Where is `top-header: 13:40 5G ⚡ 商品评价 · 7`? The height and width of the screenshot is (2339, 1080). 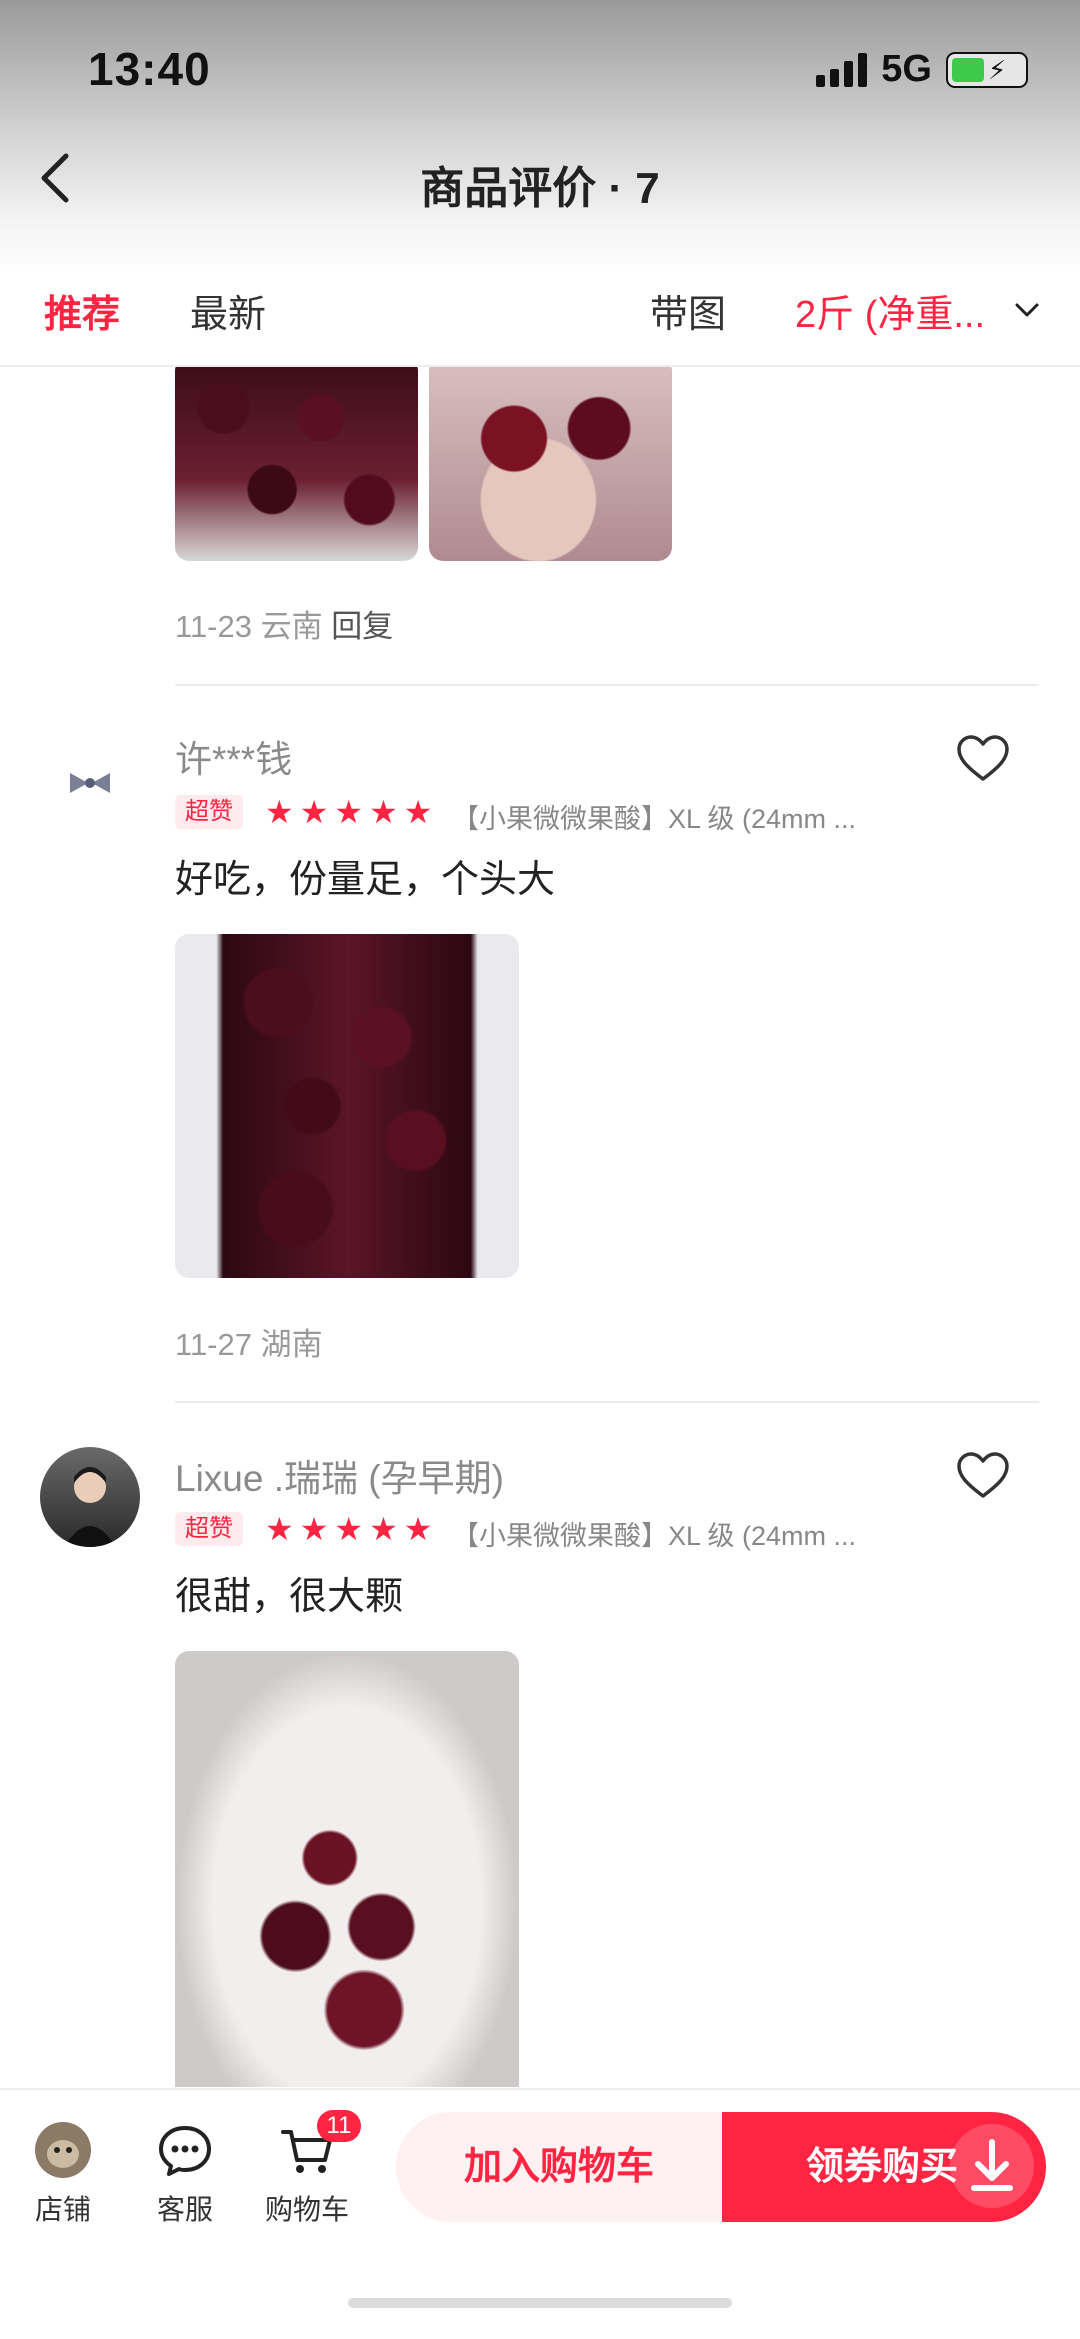
top-header: 13:40 5G ⚡ 商品评价 · 7 is located at coordinates (540, 137).